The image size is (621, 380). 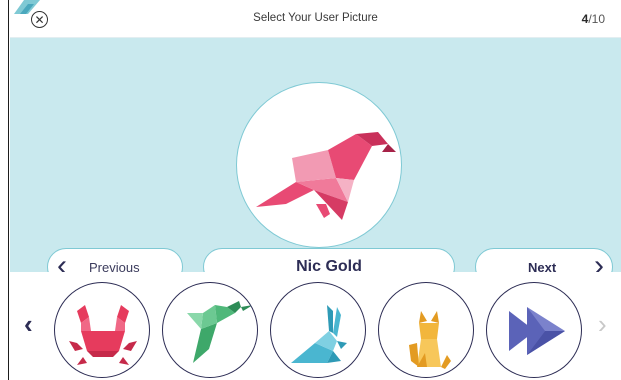 What do you see at coordinates (319, 334) in the screenshot?
I see `origami-rabbit-icon` at bounding box center [319, 334].